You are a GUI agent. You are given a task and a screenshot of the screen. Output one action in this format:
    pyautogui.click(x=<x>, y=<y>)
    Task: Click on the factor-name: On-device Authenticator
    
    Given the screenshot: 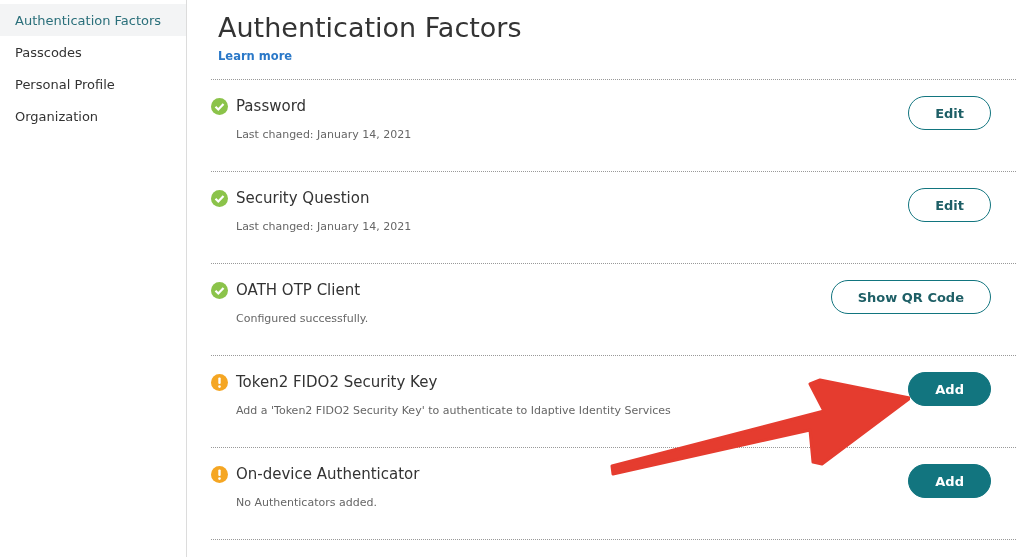 What is the action you would take?
    pyautogui.click(x=328, y=474)
    